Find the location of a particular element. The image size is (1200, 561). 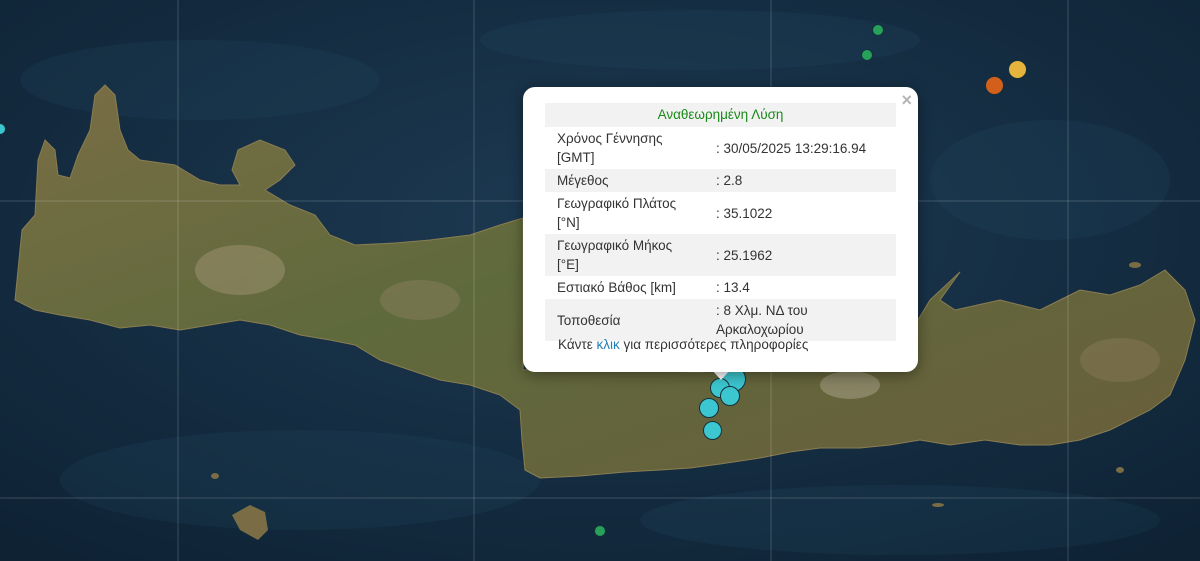

more-info-suffix: για περισσότερες πληροφορίες is located at coordinates (714, 344).